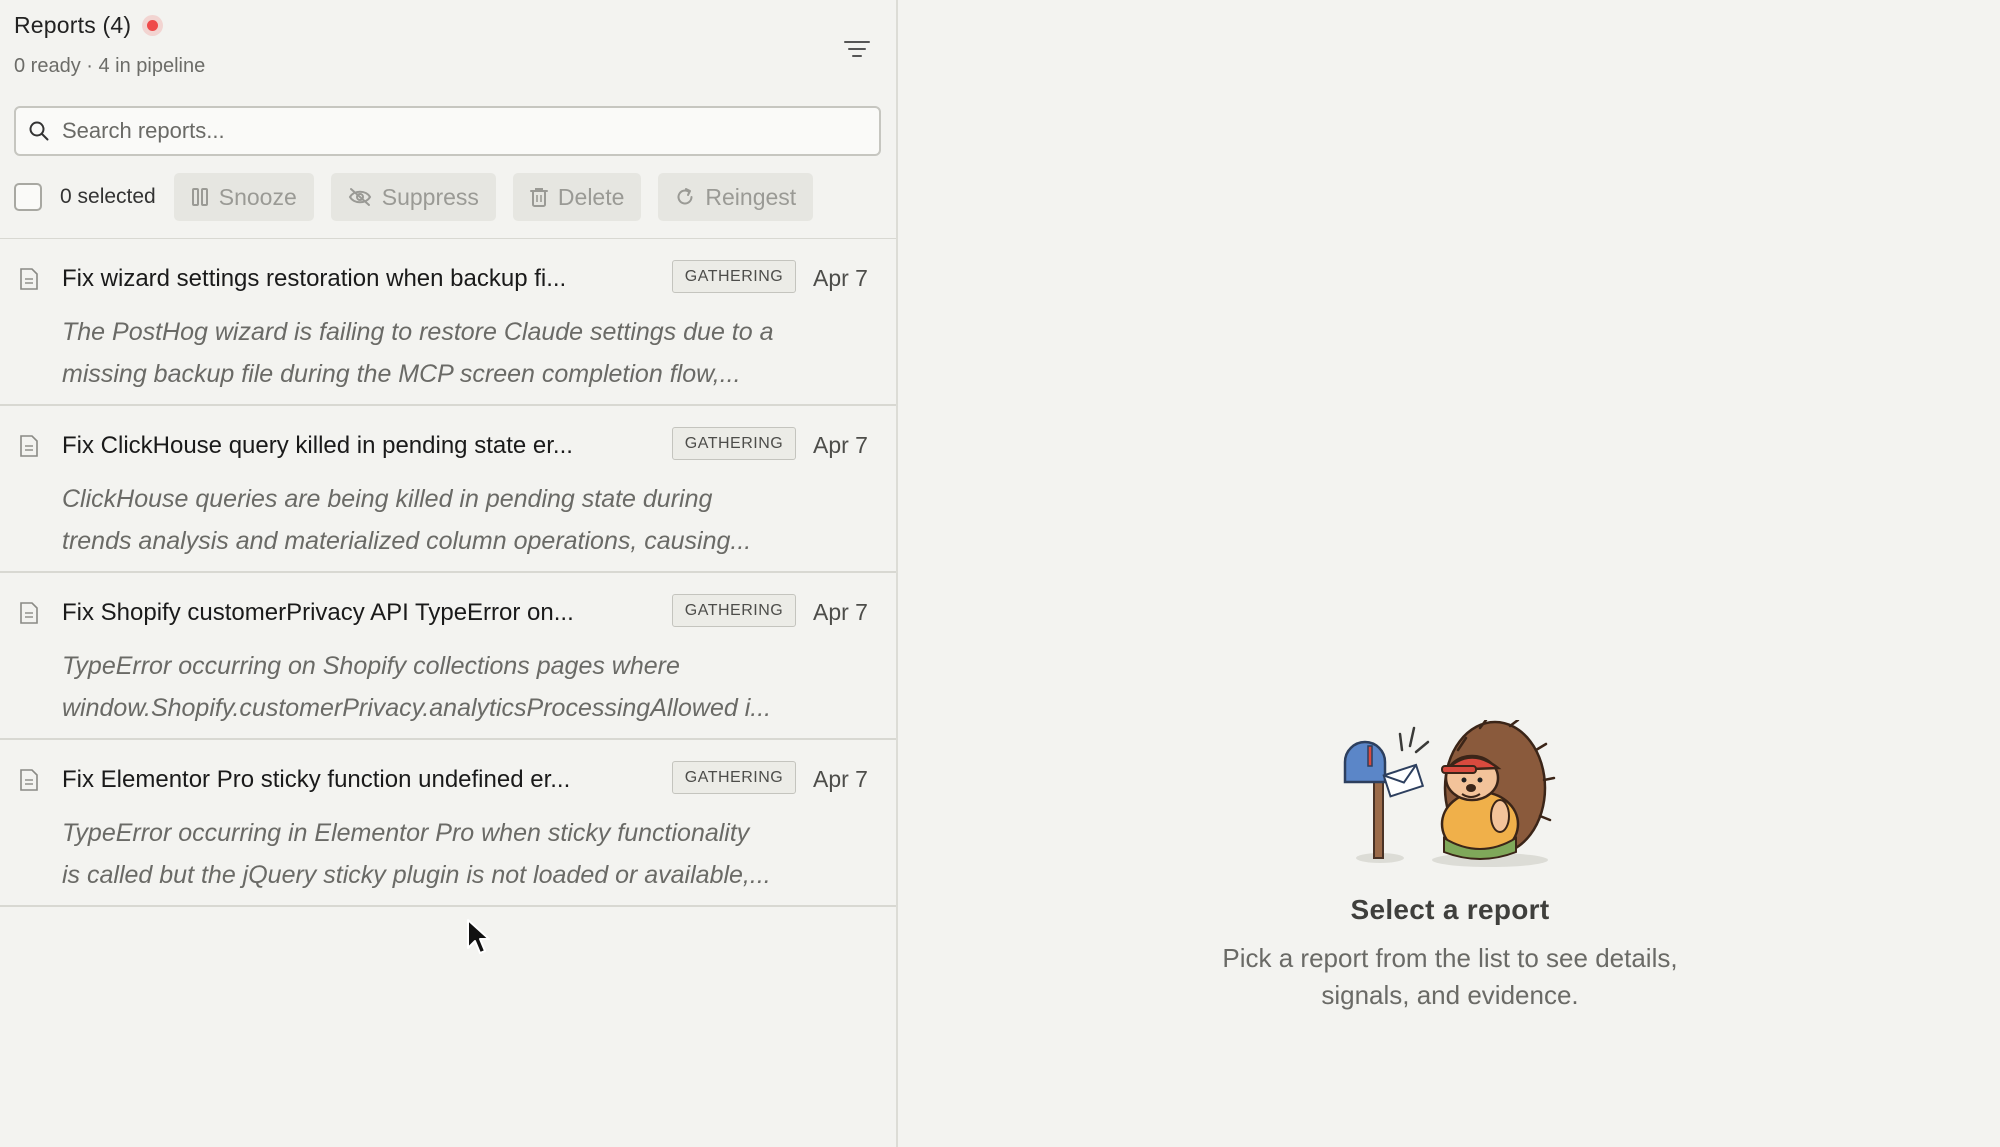 Image resolution: width=2000 pixels, height=1147 pixels. Describe the element at coordinates (108, 196) in the screenshot. I see `selected-count: 0 selected` at that location.